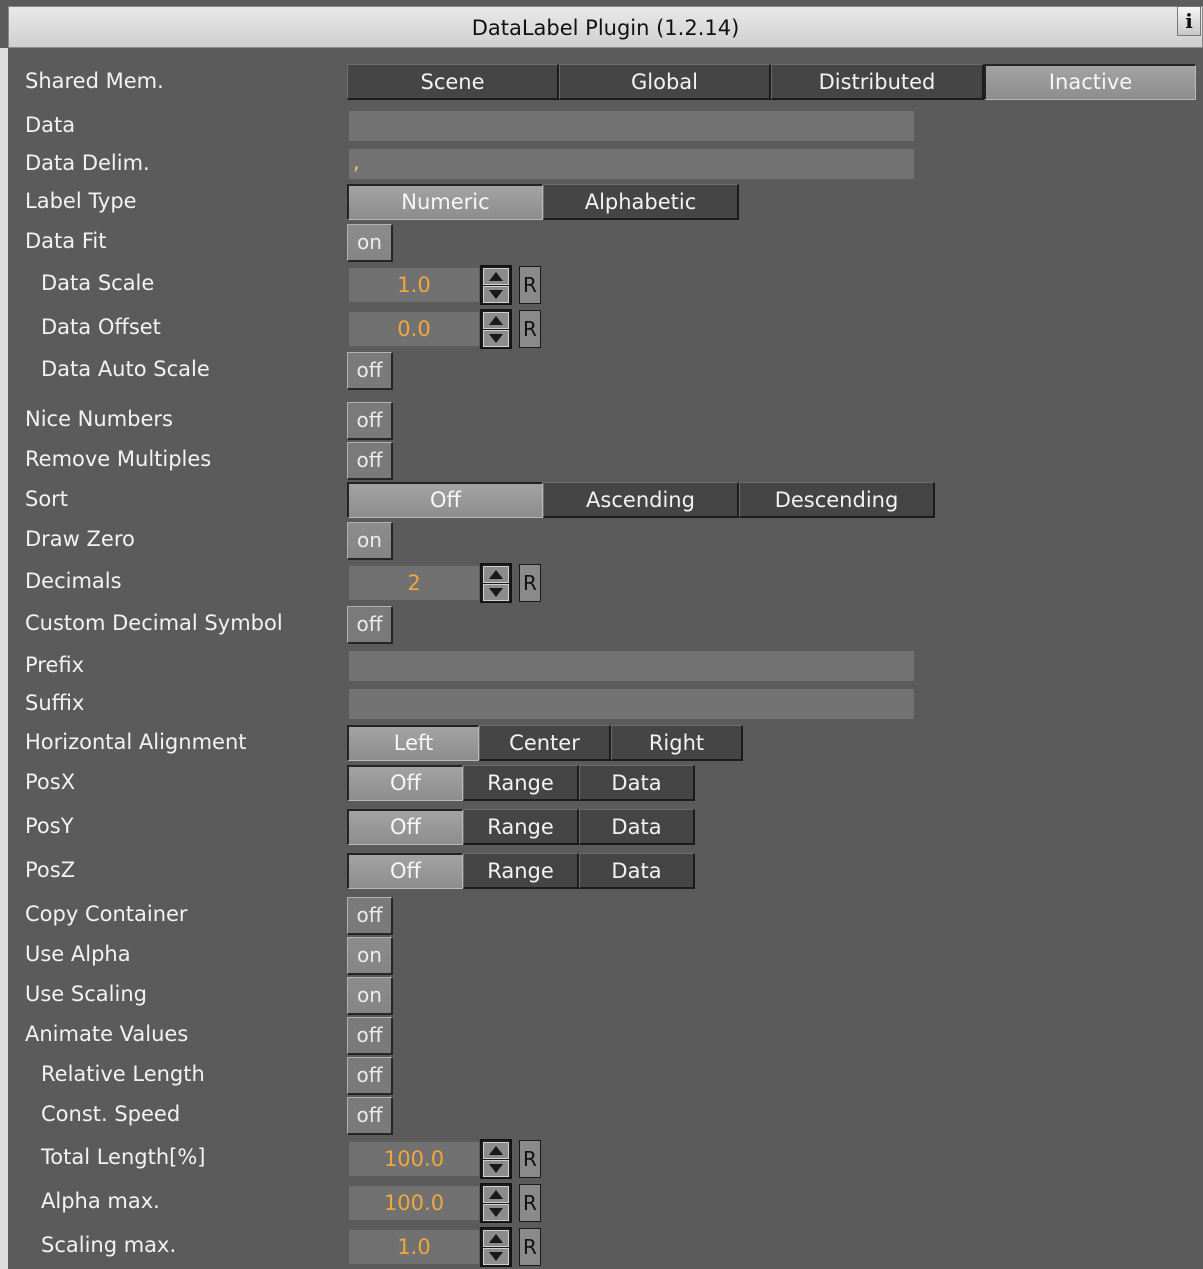 This screenshot has width=1203, height=1269. I want to click on panel-left-edge, so click(4, 658).